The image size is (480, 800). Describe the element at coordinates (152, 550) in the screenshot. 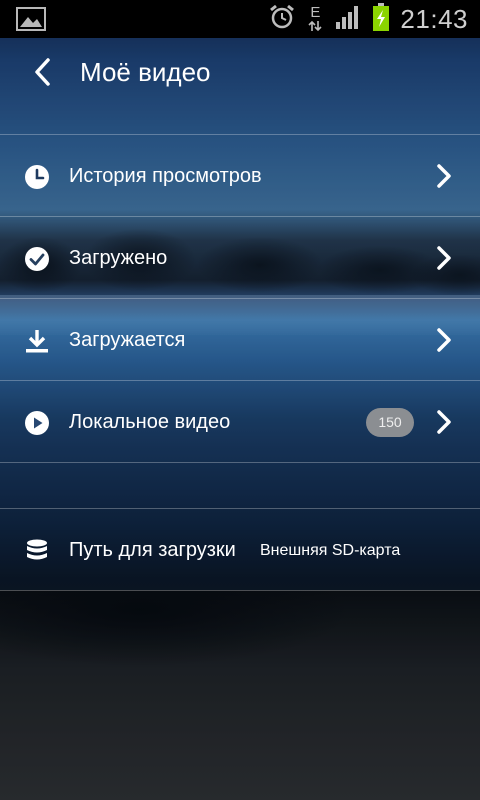

I see `download-path-label: Путь для загрузки` at that location.